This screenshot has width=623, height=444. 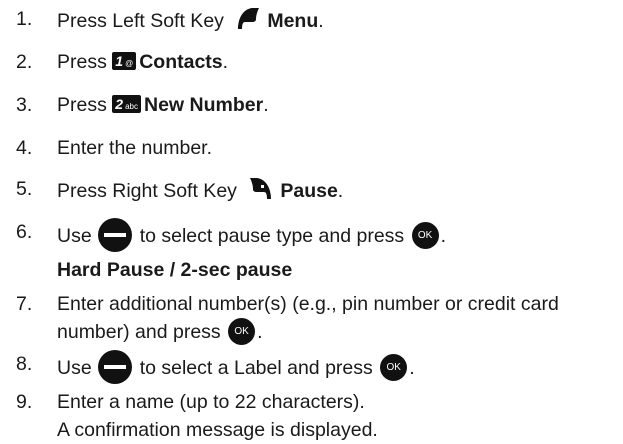 What do you see at coordinates (181, 62) in the screenshot?
I see `step-bold: Contacts` at bounding box center [181, 62].